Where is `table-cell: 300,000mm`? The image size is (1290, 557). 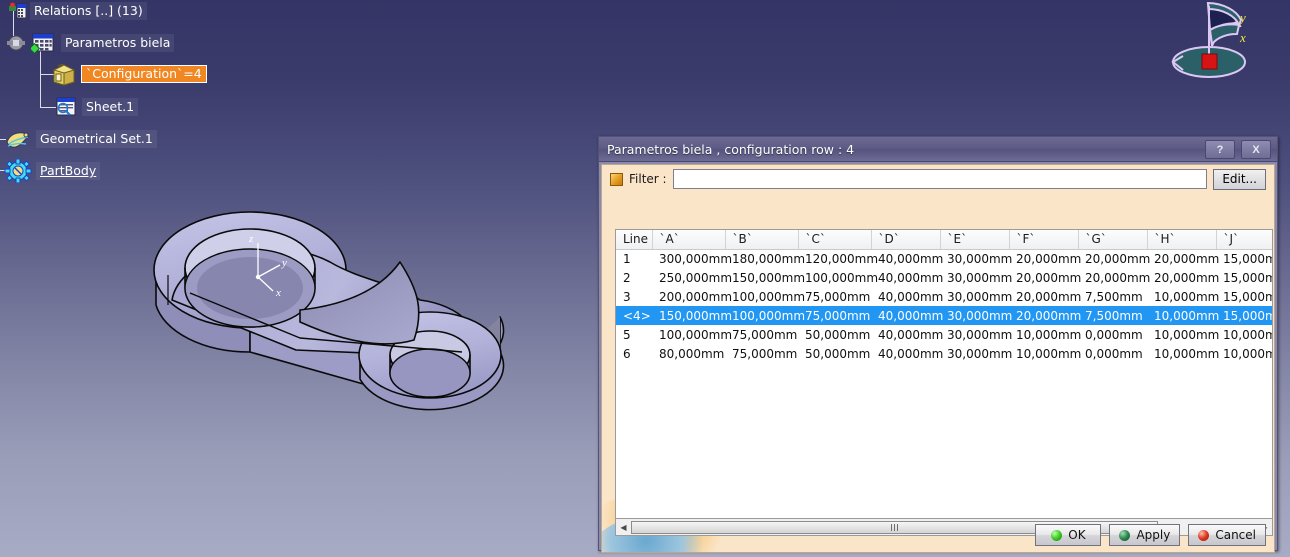
table-cell: 300,000mm is located at coordinates (692, 258).